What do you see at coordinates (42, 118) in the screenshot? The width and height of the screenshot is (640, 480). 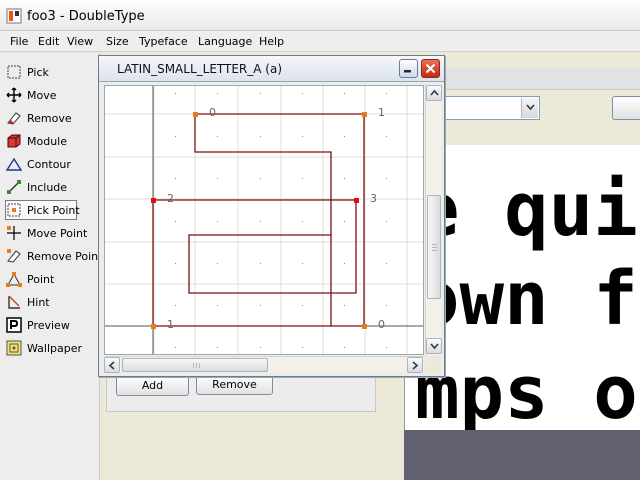 I see `tool-remove: Remove` at bounding box center [42, 118].